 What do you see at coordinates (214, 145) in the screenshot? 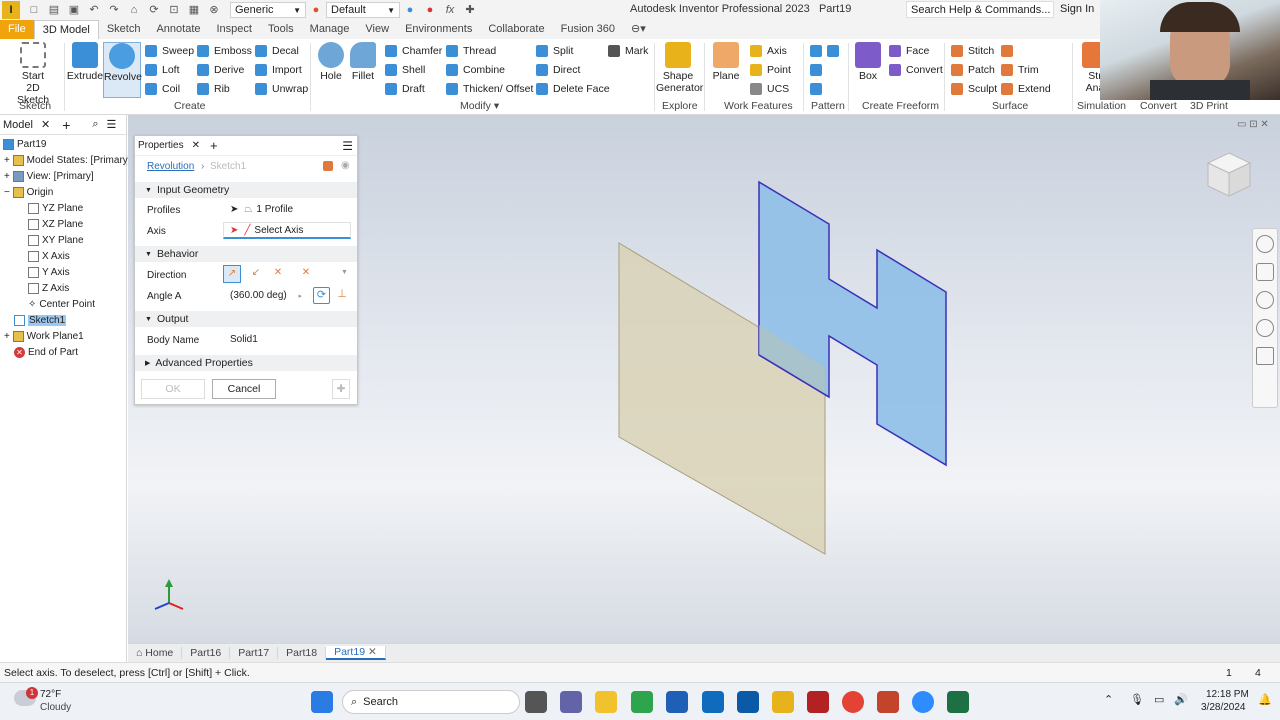
I see `add-icon: +` at bounding box center [214, 145].